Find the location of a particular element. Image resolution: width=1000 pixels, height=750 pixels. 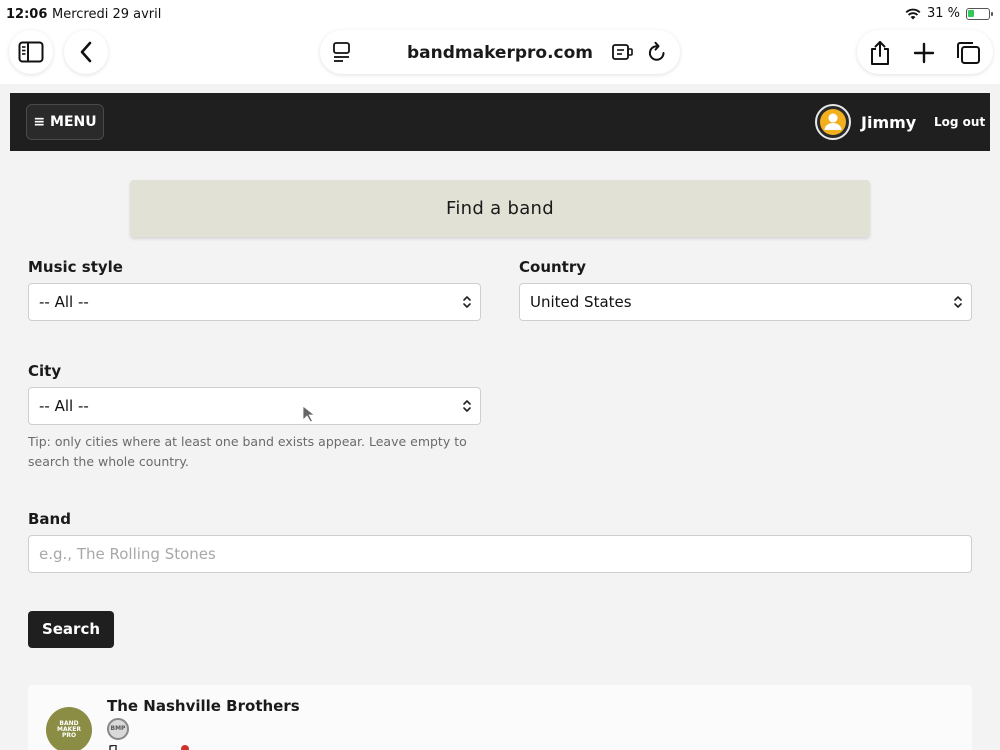

music-note-icon is located at coordinates (113, 747).